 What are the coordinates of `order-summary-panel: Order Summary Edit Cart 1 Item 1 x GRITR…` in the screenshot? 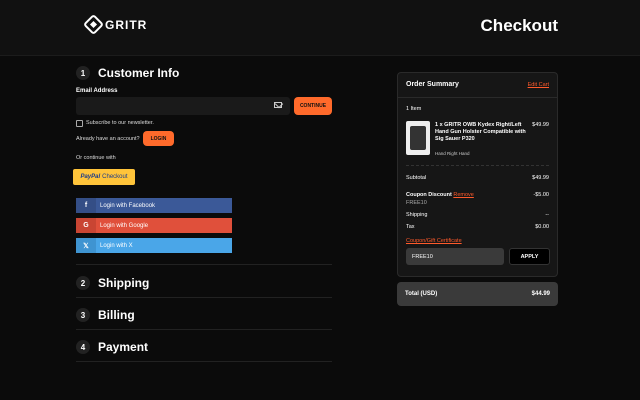 It's located at (477, 174).